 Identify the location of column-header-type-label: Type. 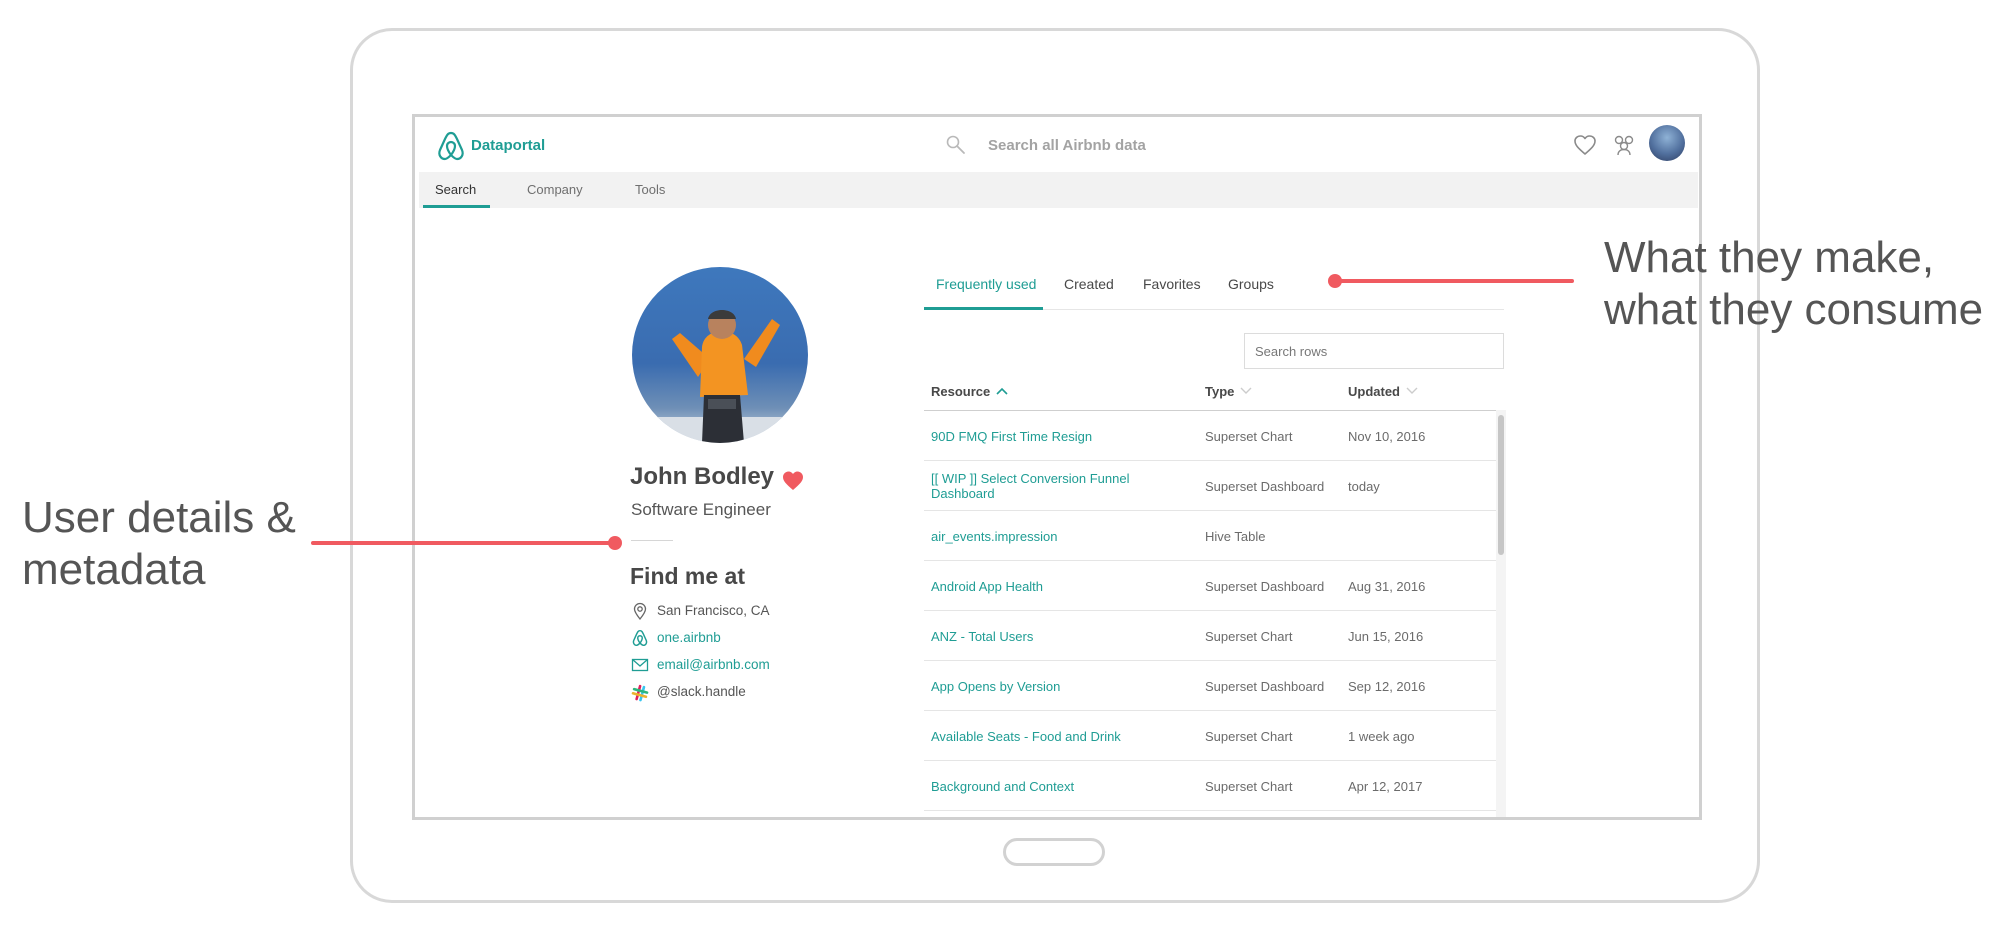
(1220, 391).